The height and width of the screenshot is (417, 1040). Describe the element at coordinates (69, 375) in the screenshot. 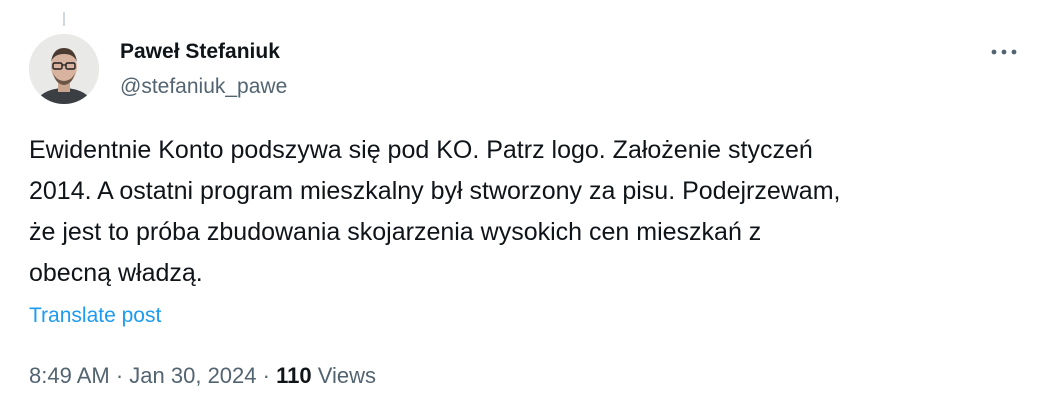

I see `post-time-link: 8:49 AM` at that location.